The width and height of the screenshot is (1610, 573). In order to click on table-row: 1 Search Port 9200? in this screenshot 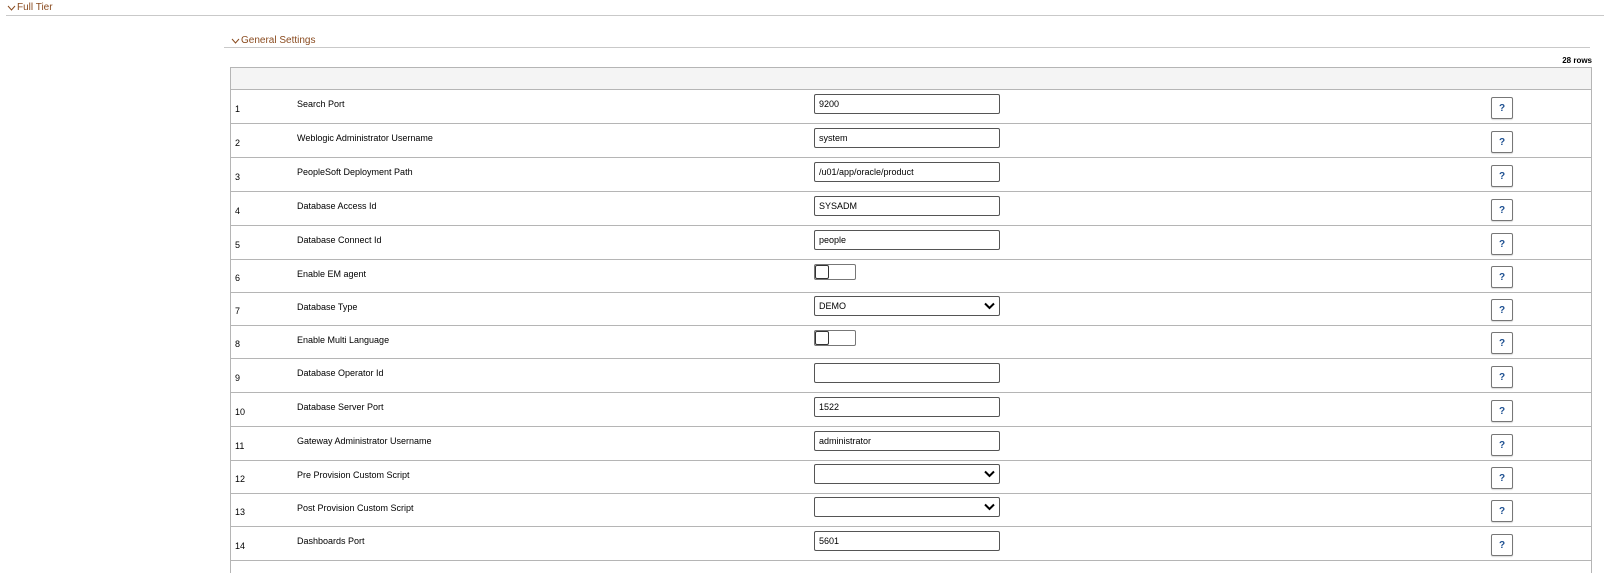, I will do `click(911, 107)`.